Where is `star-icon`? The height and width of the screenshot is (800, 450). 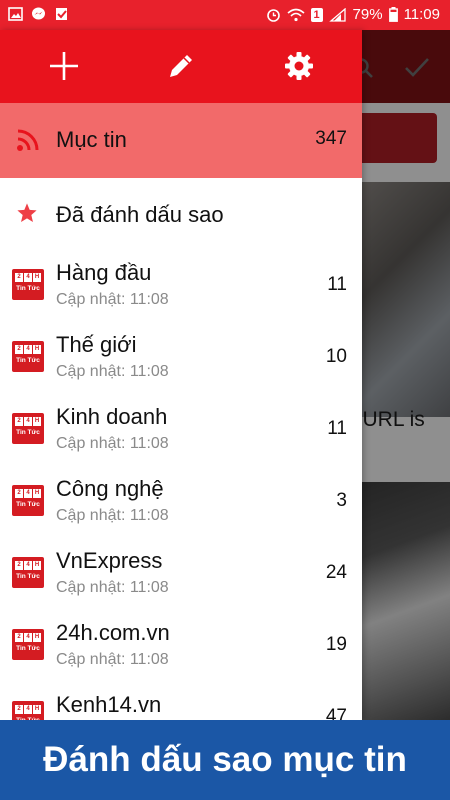
star-icon is located at coordinates (27, 212).